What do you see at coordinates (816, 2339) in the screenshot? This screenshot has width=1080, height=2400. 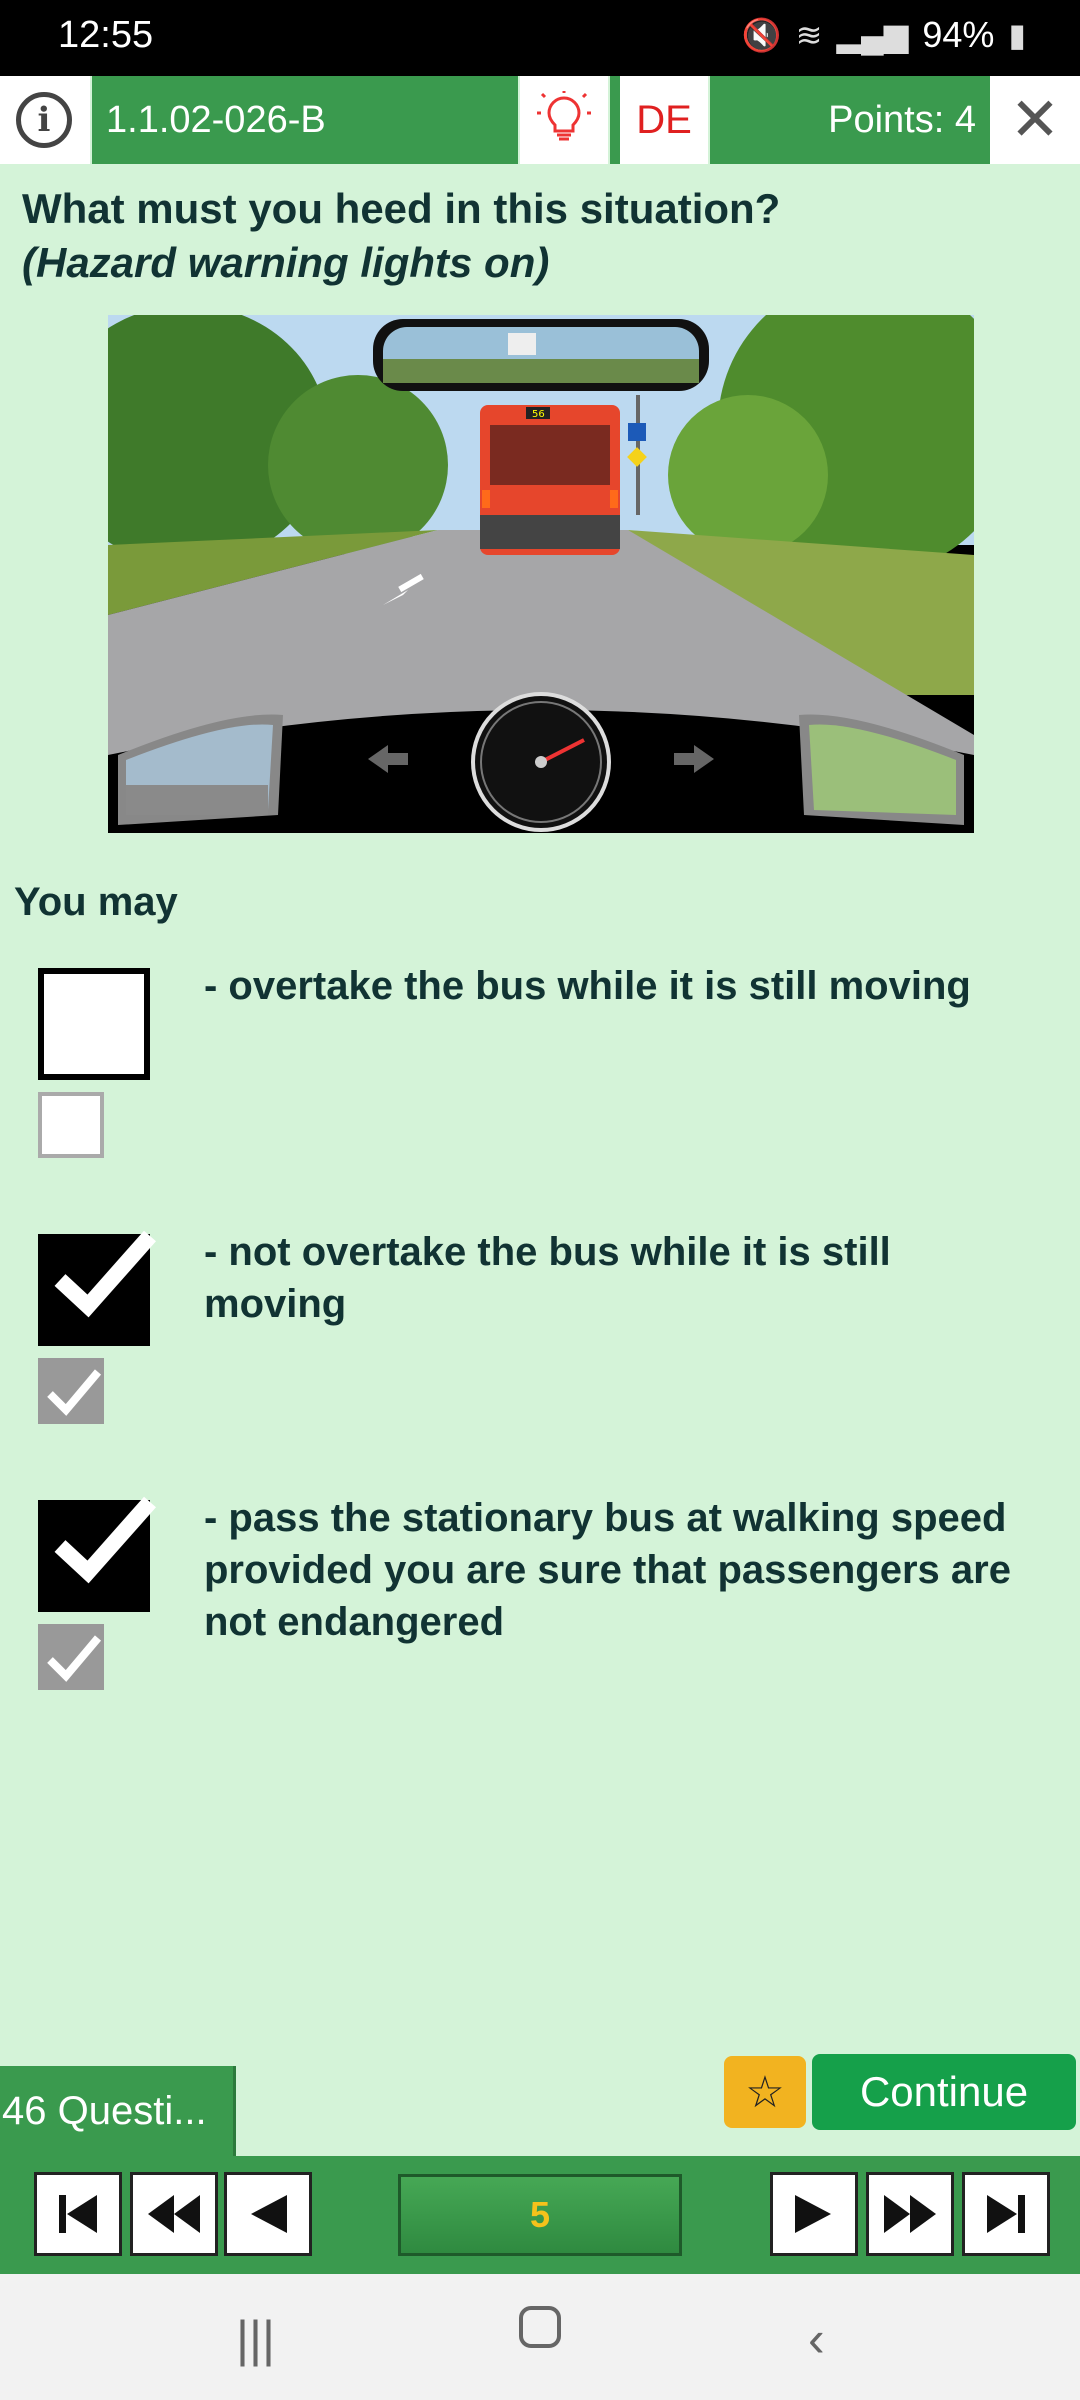 I see `back-icon: ‹` at bounding box center [816, 2339].